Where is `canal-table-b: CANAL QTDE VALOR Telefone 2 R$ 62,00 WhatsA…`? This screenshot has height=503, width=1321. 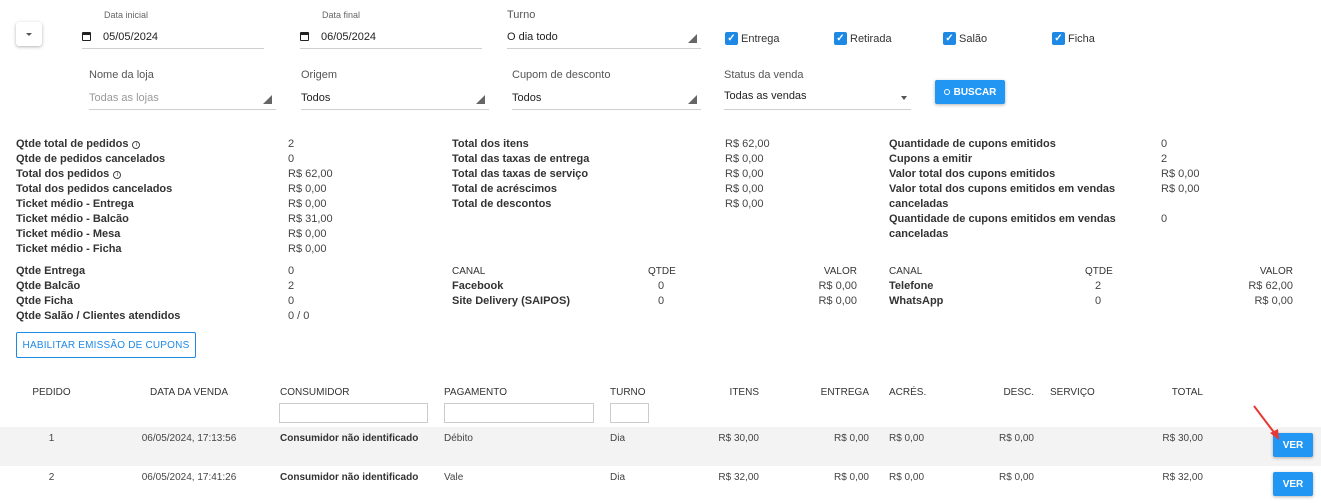 canal-table-b: CANAL QTDE VALOR Telefone 2 R$ 62,00 WhatsA… is located at coordinates (1091, 286).